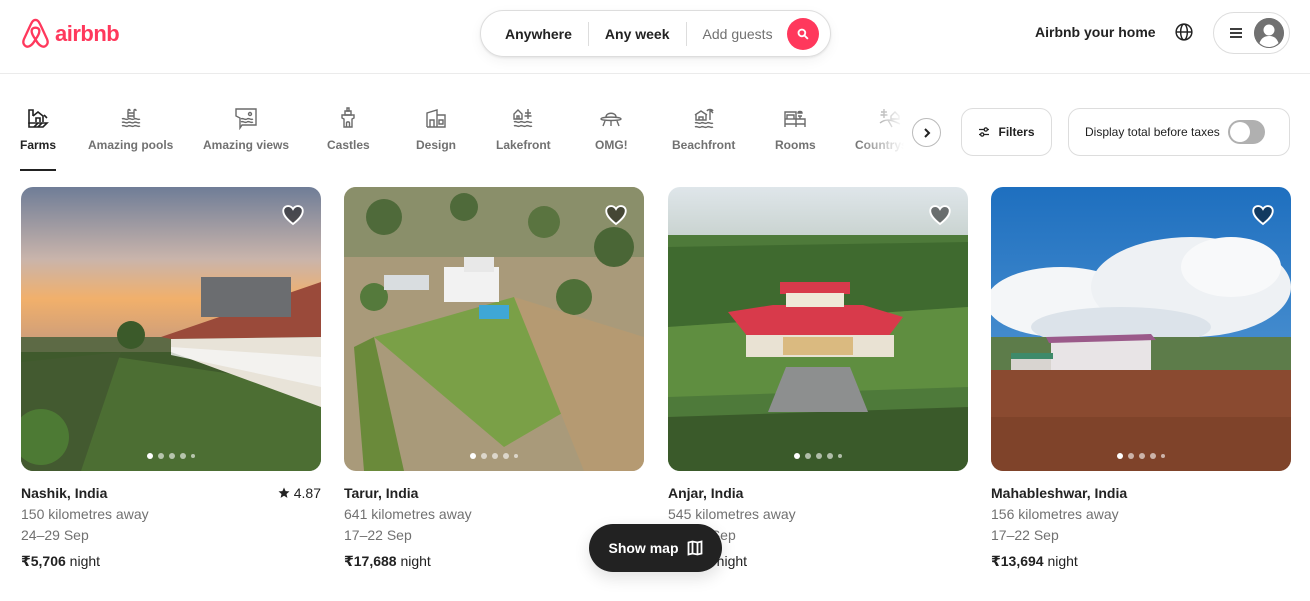  I want to click on search-submit-button, so click(802, 33).